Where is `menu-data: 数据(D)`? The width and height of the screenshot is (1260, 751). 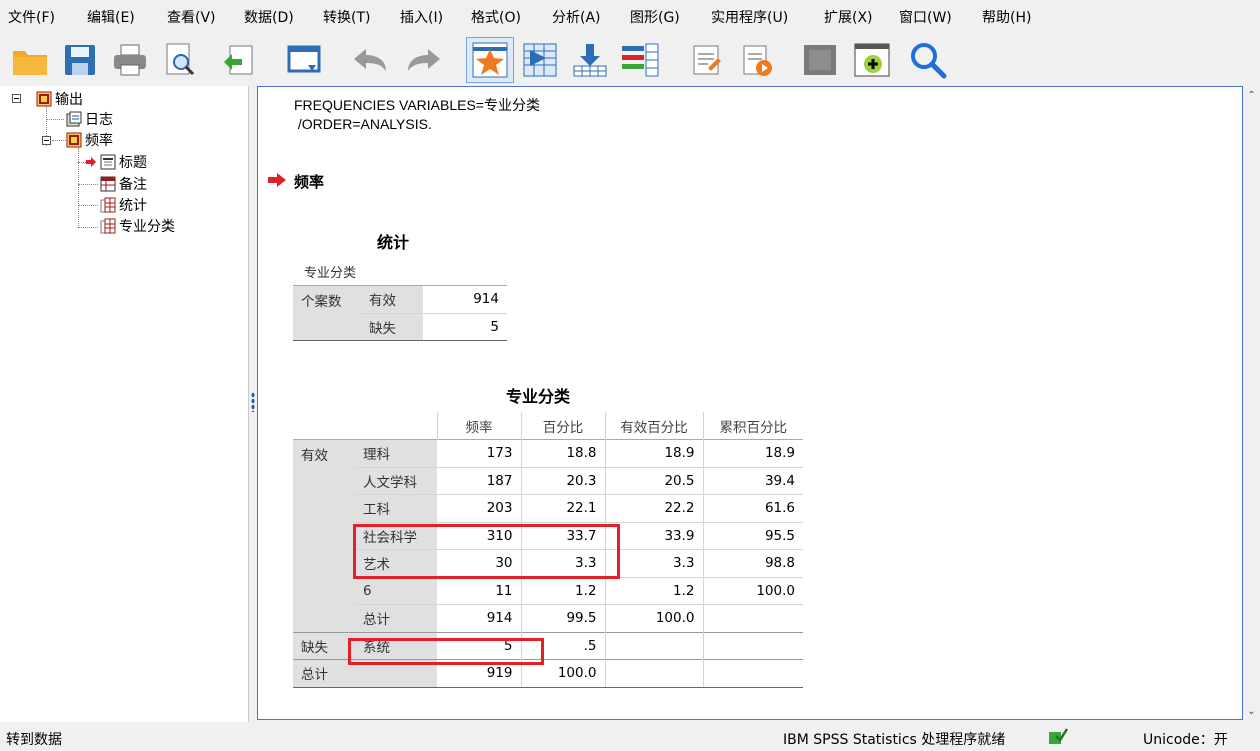
menu-data: 数据(D) is located at coordinates (281, 17).